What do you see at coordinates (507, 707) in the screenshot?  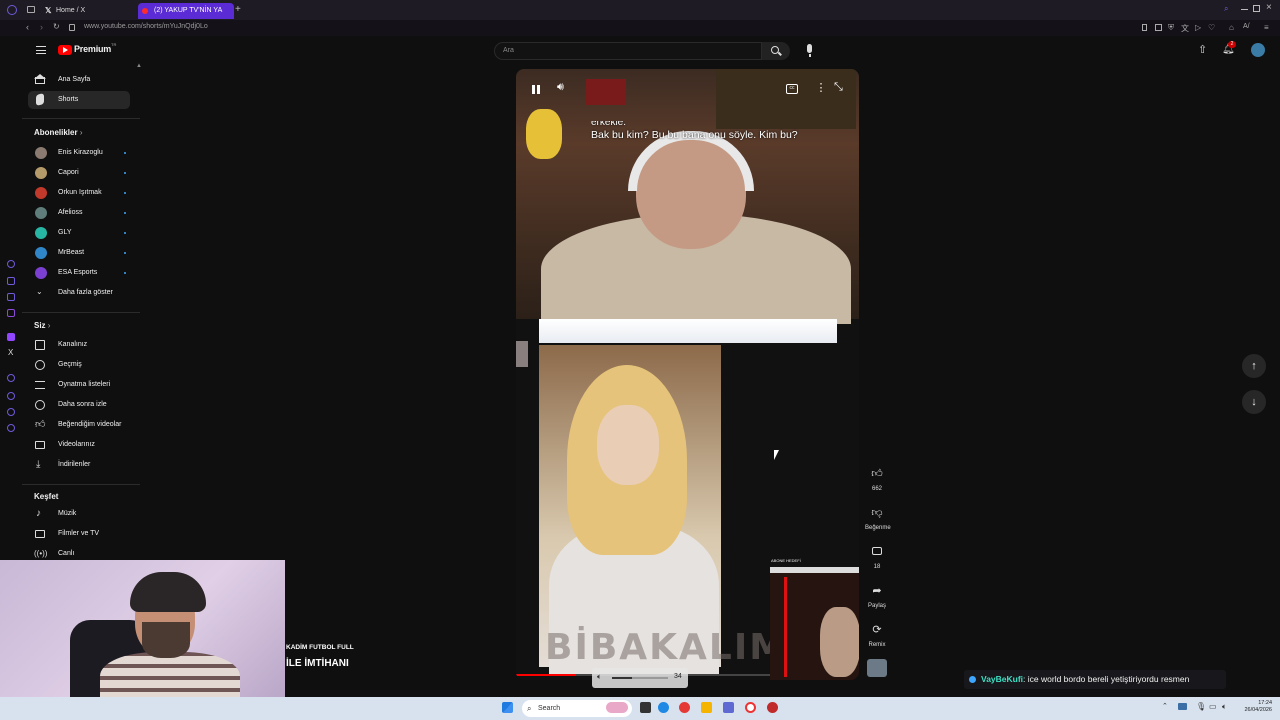 I see `windows-start-icon` at bounding box center [507, 707].